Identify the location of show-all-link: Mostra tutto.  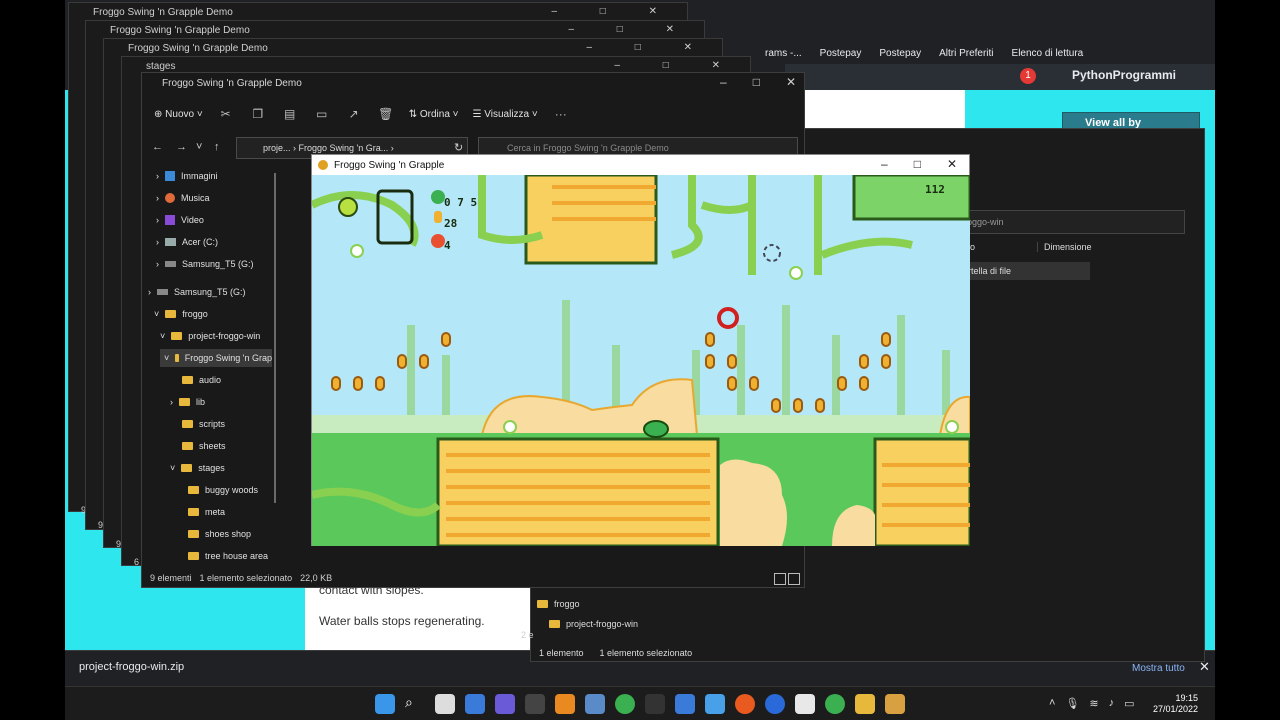
(1158, 668).